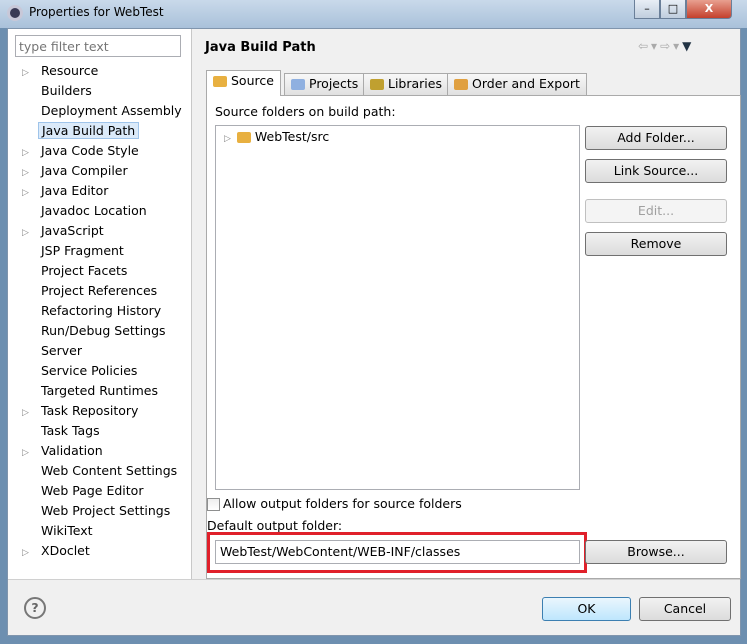 This screenshot has width=747, height=644. I want to click on sidebar-item-label: Project Facets, so click(84, 270).